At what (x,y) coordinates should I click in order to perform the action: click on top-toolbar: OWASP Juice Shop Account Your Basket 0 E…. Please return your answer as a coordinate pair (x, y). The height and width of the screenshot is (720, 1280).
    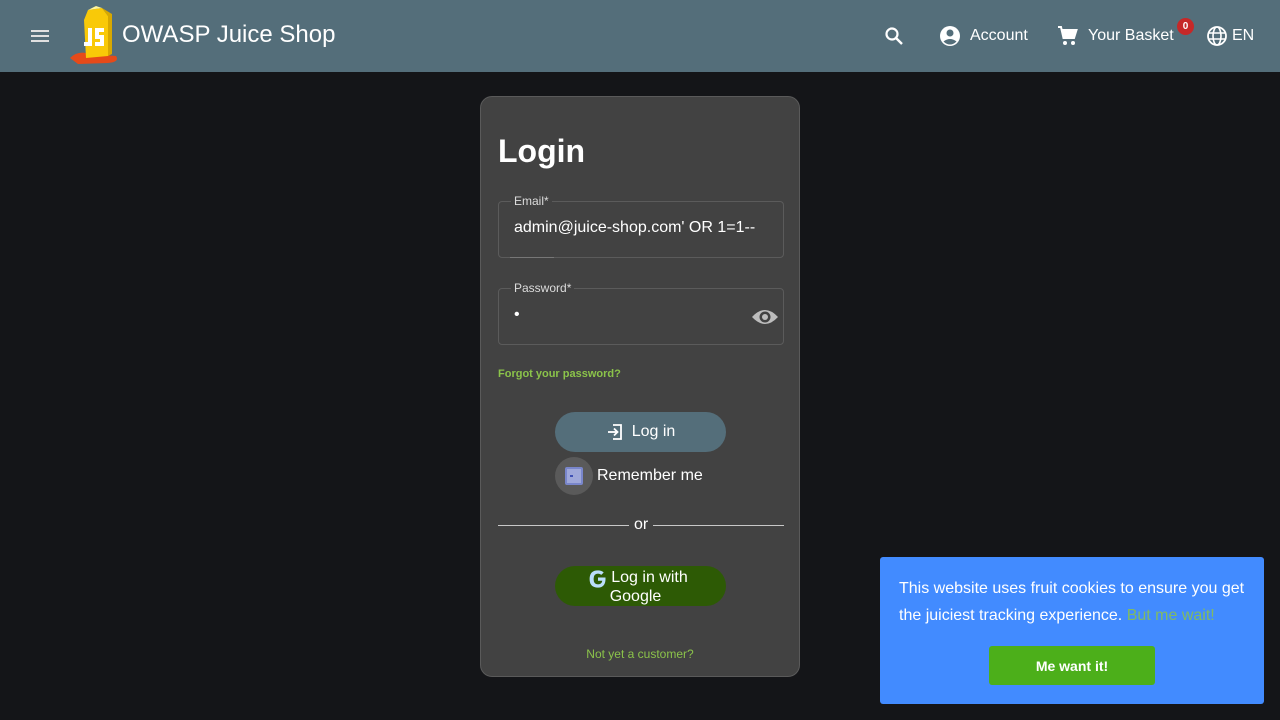
    Looking at the image, I should click on (640, 36).